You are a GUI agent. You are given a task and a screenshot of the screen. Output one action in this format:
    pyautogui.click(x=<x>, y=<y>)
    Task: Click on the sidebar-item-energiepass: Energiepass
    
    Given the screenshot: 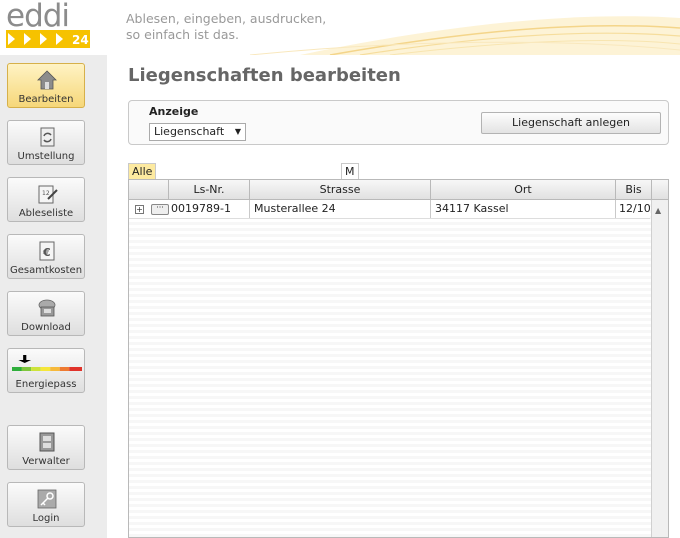 What is the action you would take?
    pyautogui.click(x=46, y=370)
    